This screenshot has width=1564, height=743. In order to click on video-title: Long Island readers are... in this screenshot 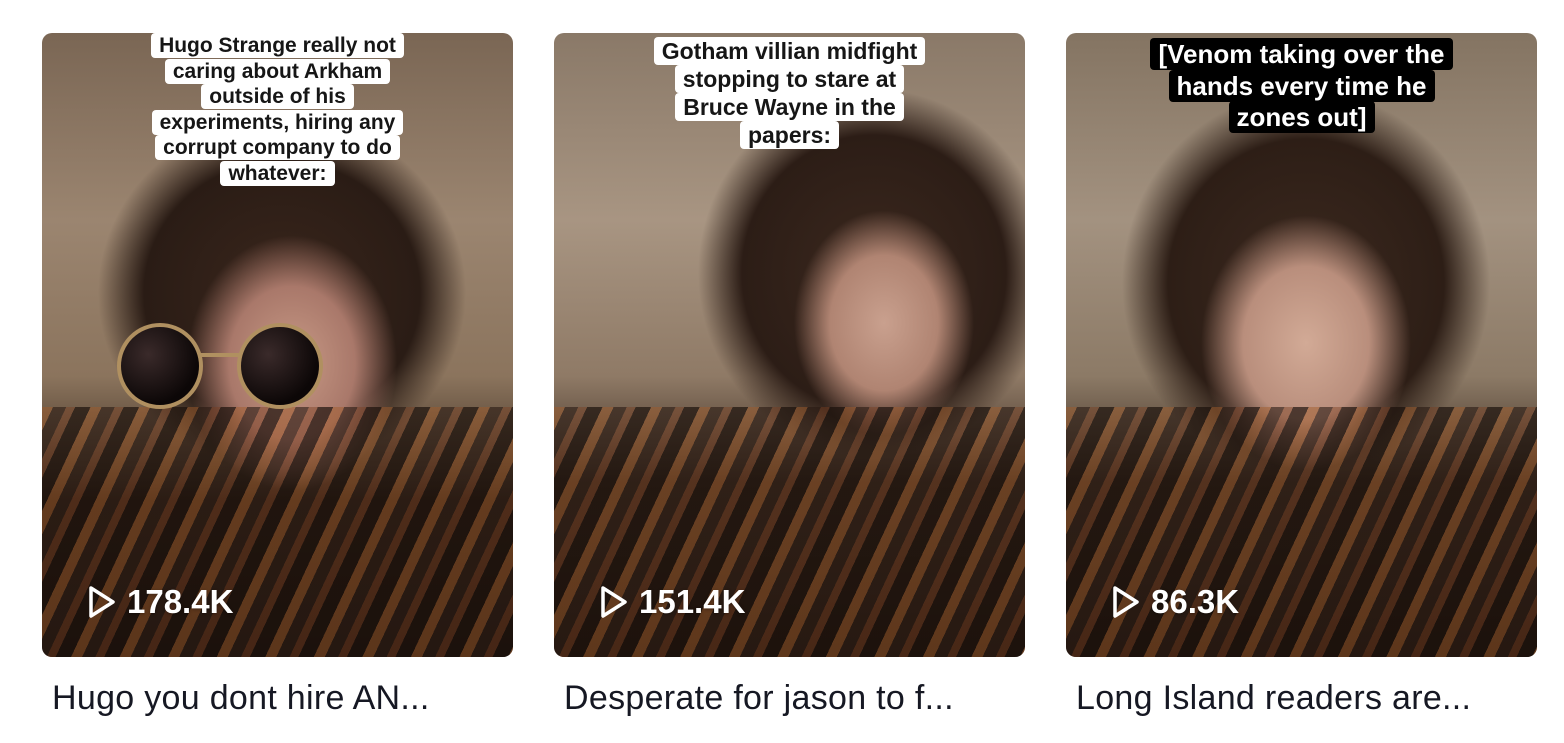, I will do `click(1303, 698)`.